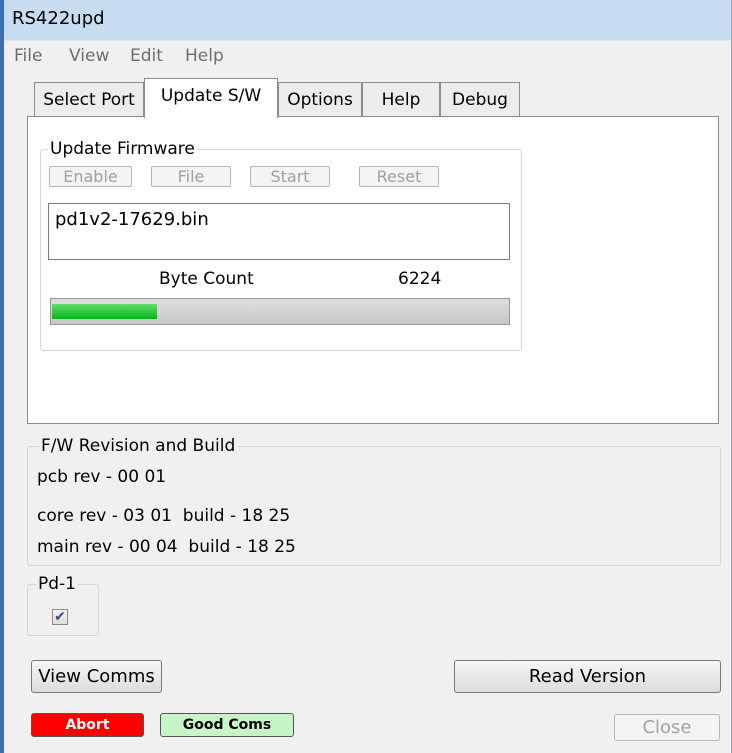  I want to click on update-firmware-title: Update Firmware, so click(122, 149).